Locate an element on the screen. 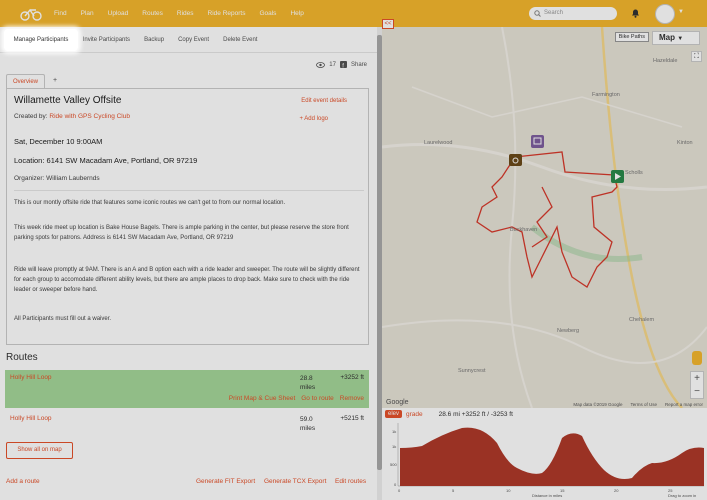 This screenshot has width=707, height=500. zoom-control: + − is located at coordinates (697, 385).